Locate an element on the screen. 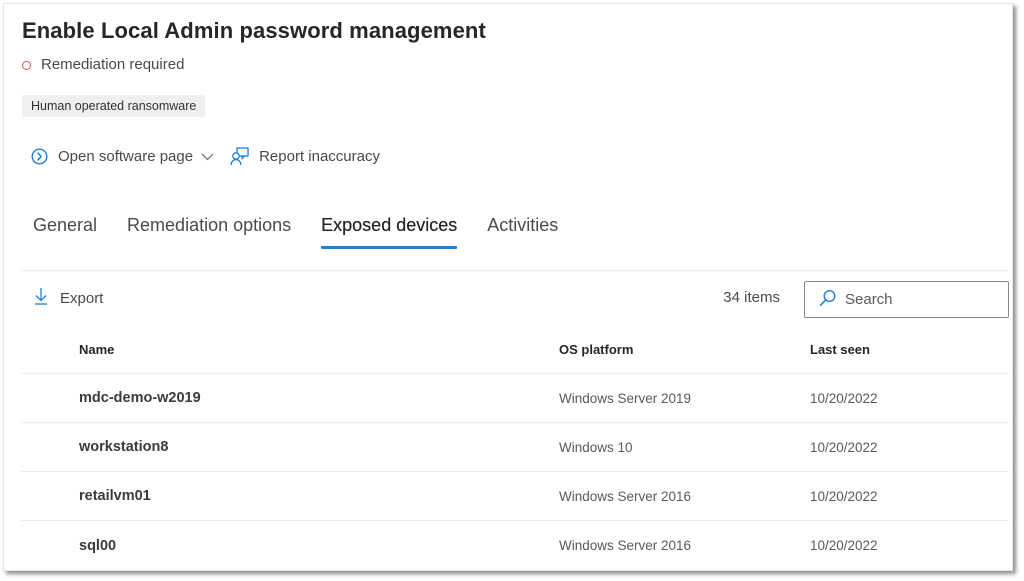 This screenshot has width=1024, height=581. table-row: workstation8 Windows 10 10/20/2022 is located at coordinates (515, 447).